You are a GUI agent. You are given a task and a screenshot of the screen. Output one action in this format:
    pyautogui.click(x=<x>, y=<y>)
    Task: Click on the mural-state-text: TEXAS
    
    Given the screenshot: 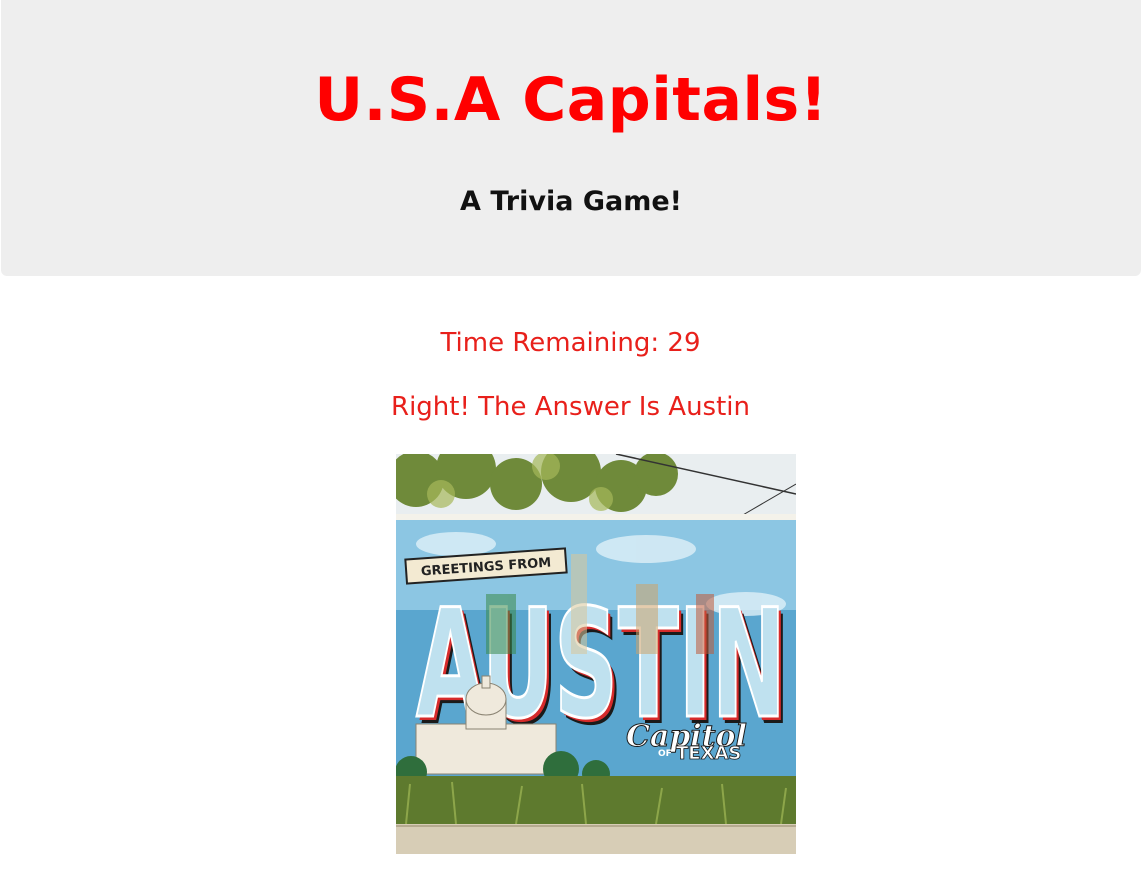 What is the action you would take?
    pyautogui.click(x=708, y=753)
    